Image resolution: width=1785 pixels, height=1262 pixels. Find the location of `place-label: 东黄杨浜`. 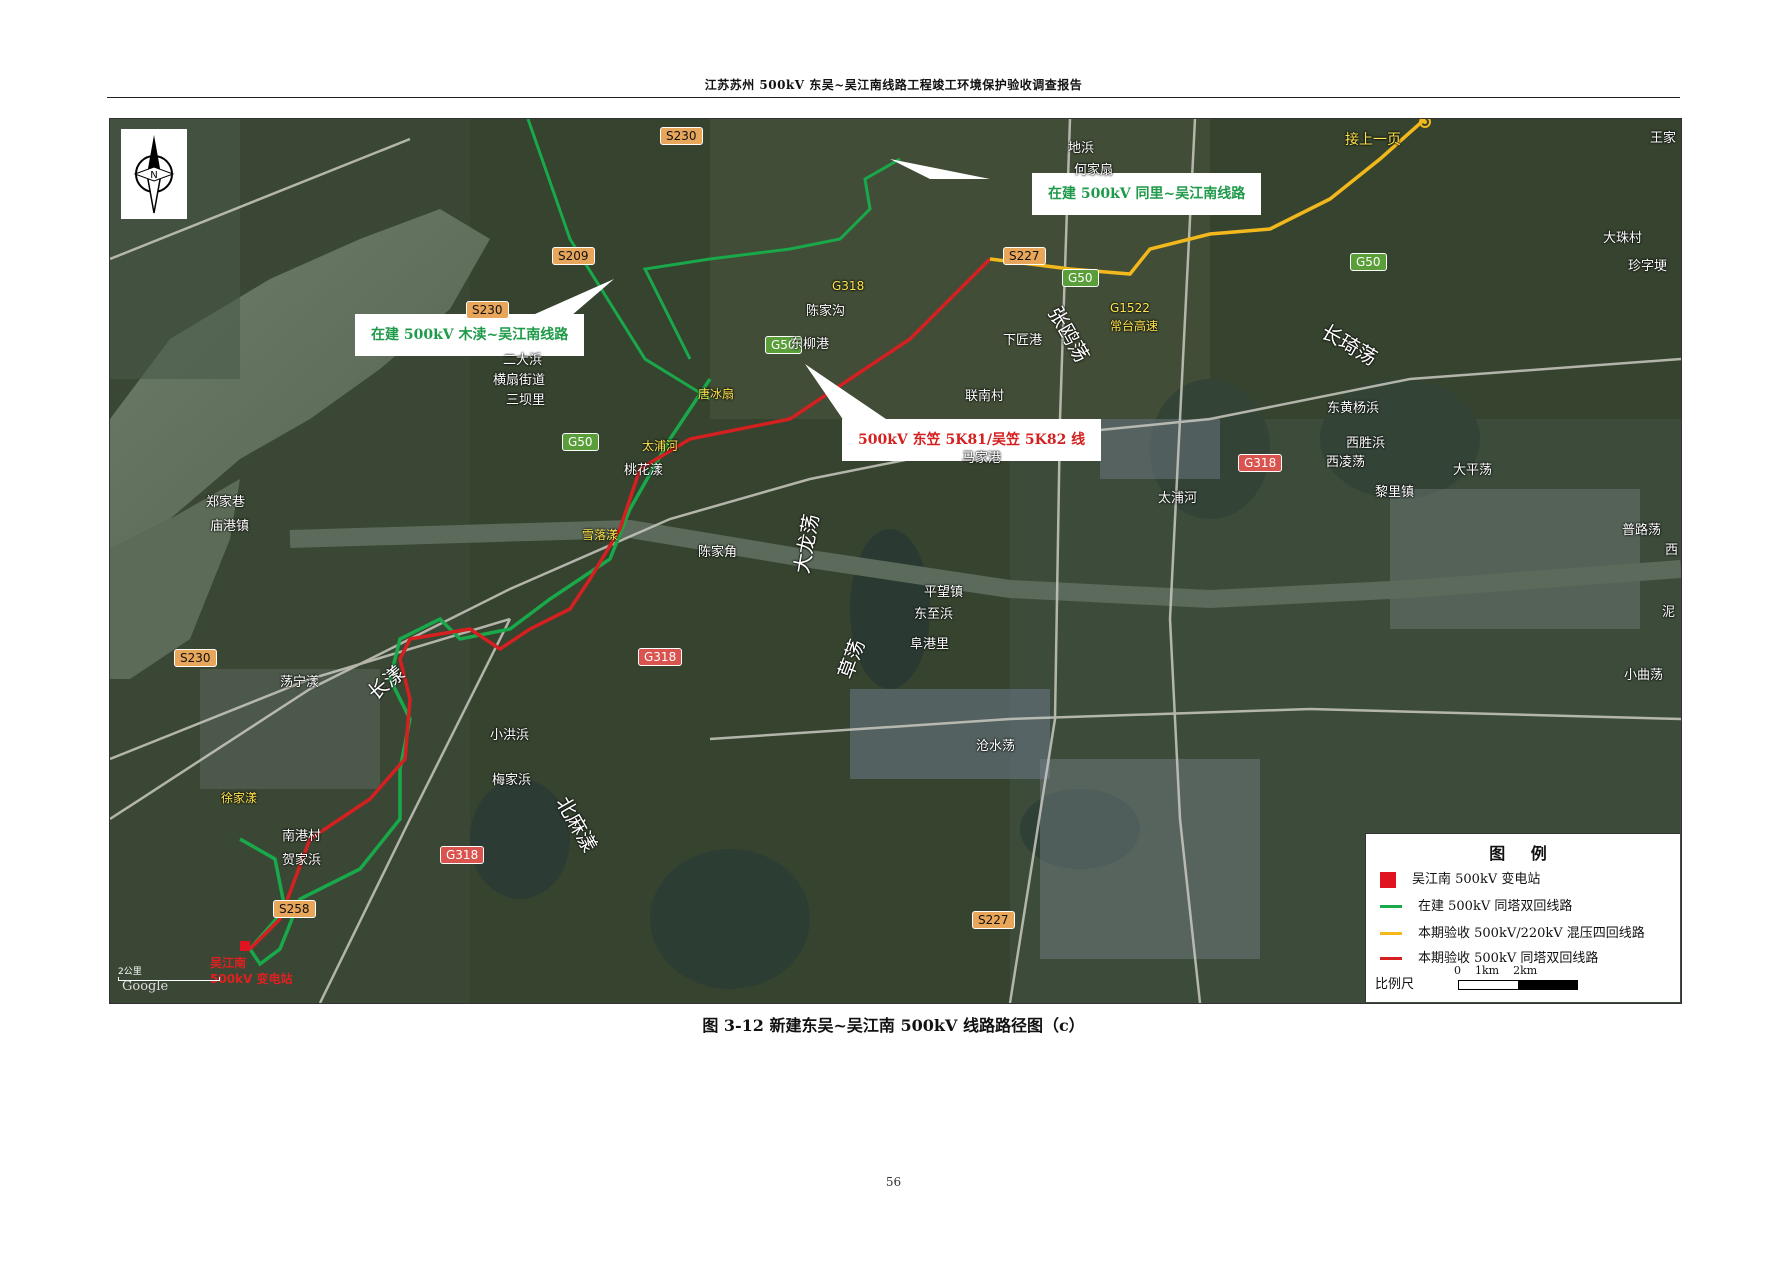

place-label: 东黄杨浜 is located at coordinates (1353, 408).